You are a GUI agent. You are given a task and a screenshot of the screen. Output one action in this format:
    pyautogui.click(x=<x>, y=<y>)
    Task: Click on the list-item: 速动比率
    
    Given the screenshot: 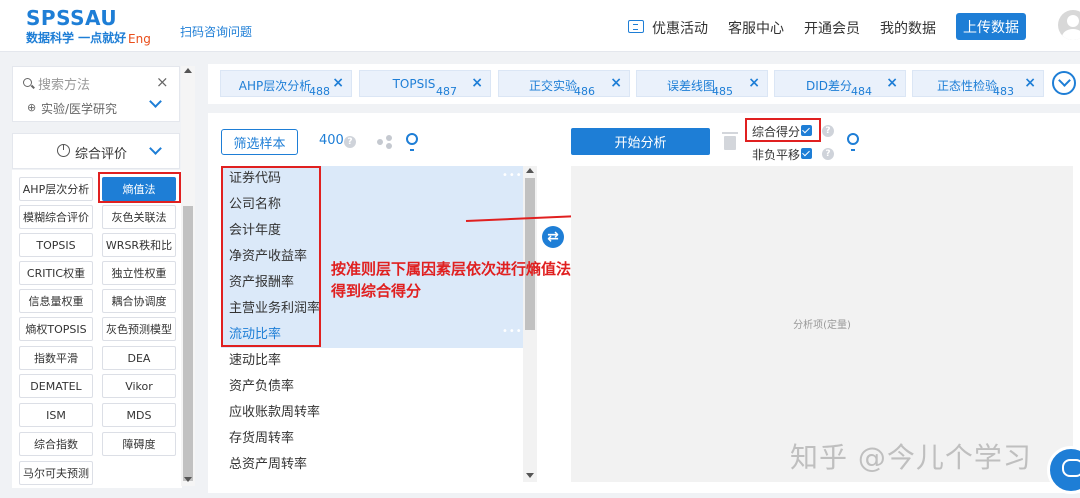 What is the action you would take?
    pyautogui.click(x=372, y=361)
    